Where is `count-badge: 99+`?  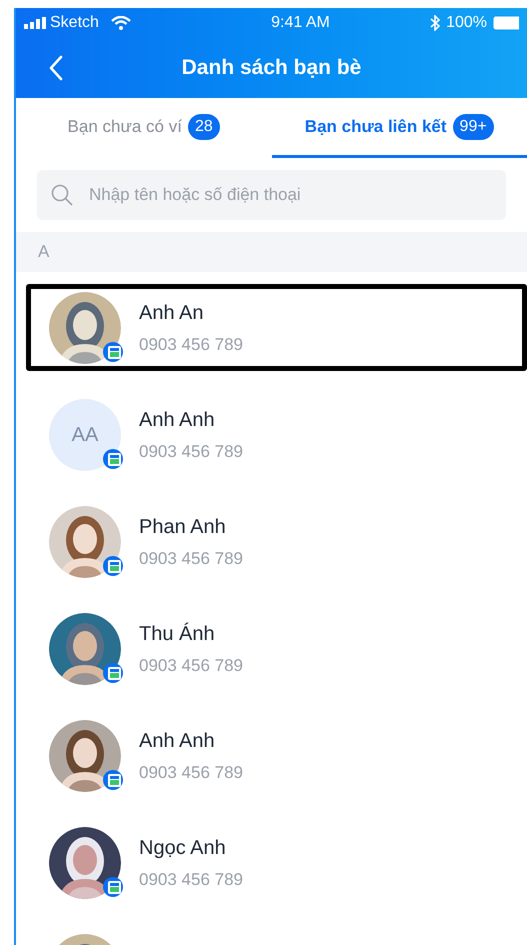
count-badge: 99+ is located at coordinates (473, 127).